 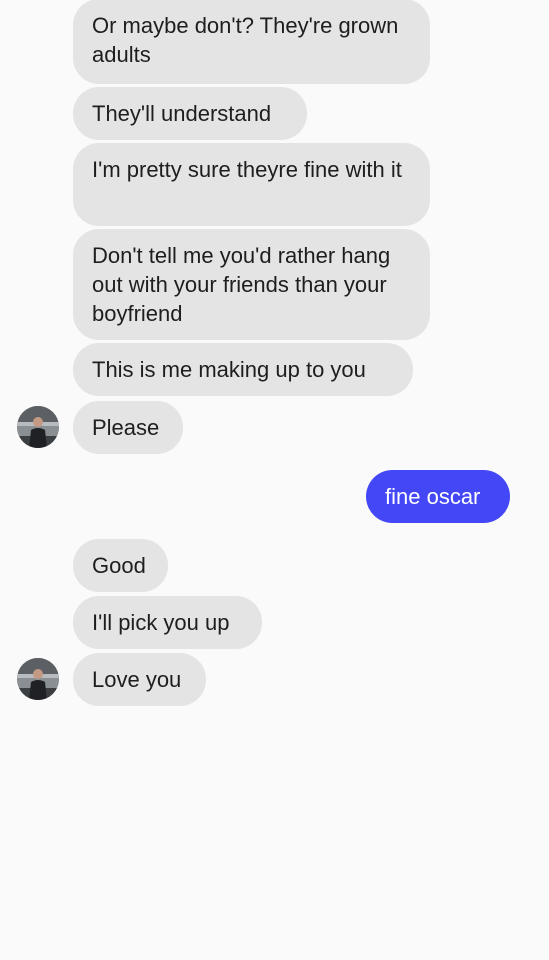 What do you see at coordinates (251, 184) in the screenshot?
I see `message-bubble-incoming: I'm pretty sure theyre fine with it` at bounding box center [251, 184].